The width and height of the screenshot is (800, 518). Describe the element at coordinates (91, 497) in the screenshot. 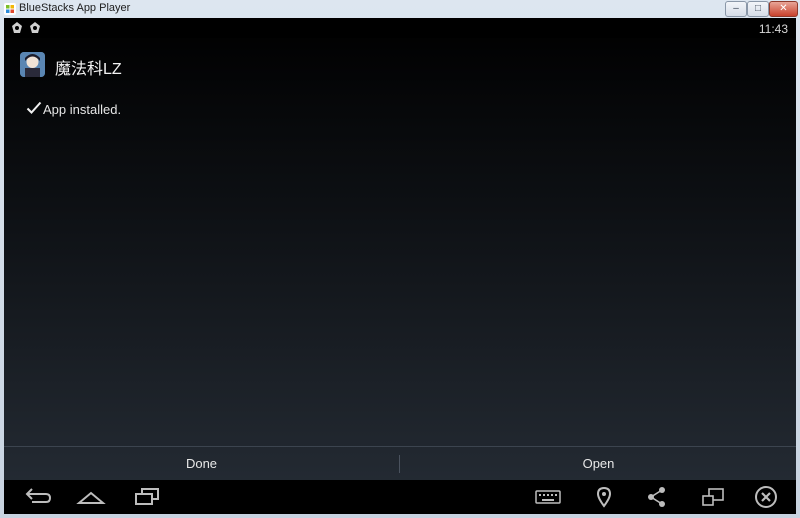

I see `home-icon` at that location.